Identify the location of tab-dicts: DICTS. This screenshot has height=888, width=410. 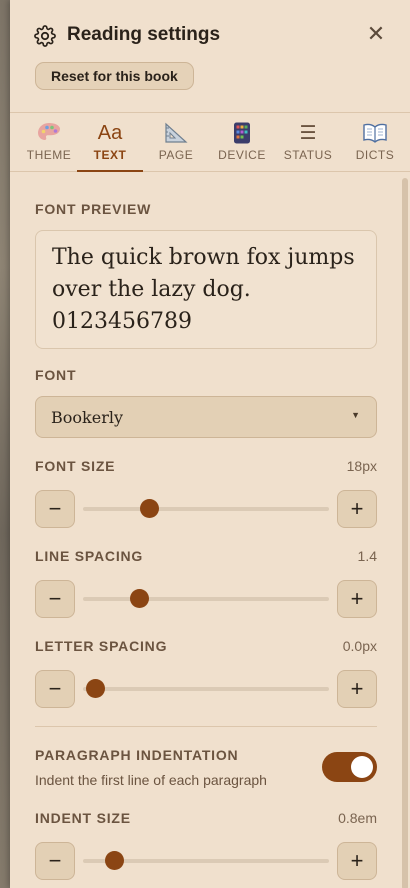
(375, 142).